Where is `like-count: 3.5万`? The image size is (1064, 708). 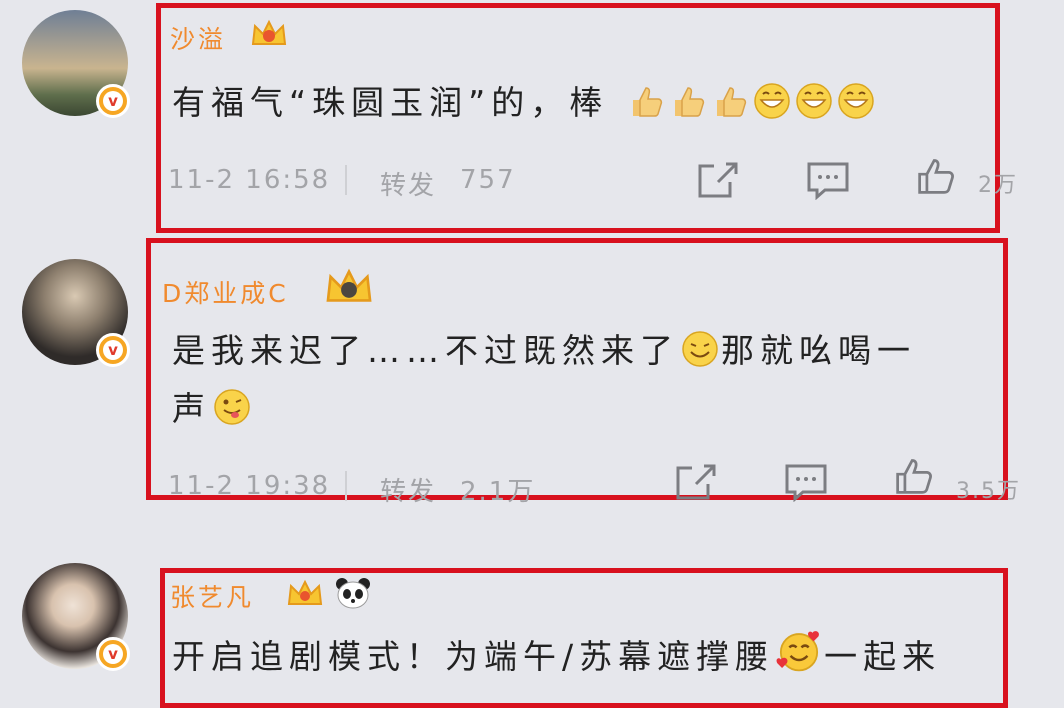 like-count: 3.5万 is located at coordinates (988, 491).